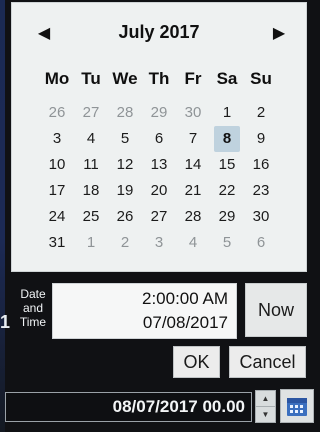 The image size is (320, 432). Describe the element at coordinates (185, 322) in the screenshot. I see `date-value: 07/08/2017` at that location.